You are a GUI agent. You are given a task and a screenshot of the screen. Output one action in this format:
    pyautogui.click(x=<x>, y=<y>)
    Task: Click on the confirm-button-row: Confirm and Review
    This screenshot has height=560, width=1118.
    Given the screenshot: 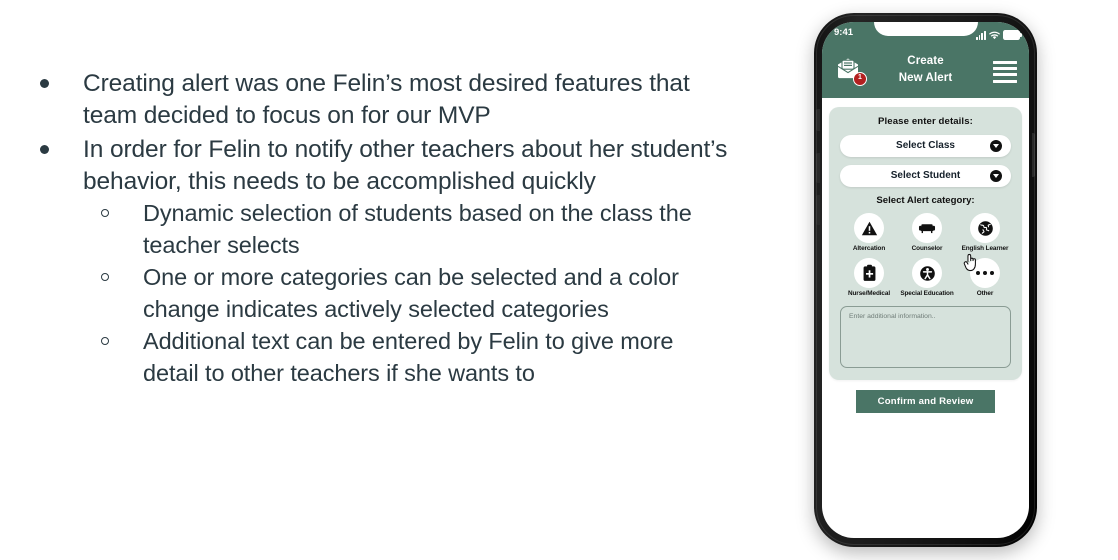 What is the action you would take?
    pyautogui.click(x=925, y=401)
    